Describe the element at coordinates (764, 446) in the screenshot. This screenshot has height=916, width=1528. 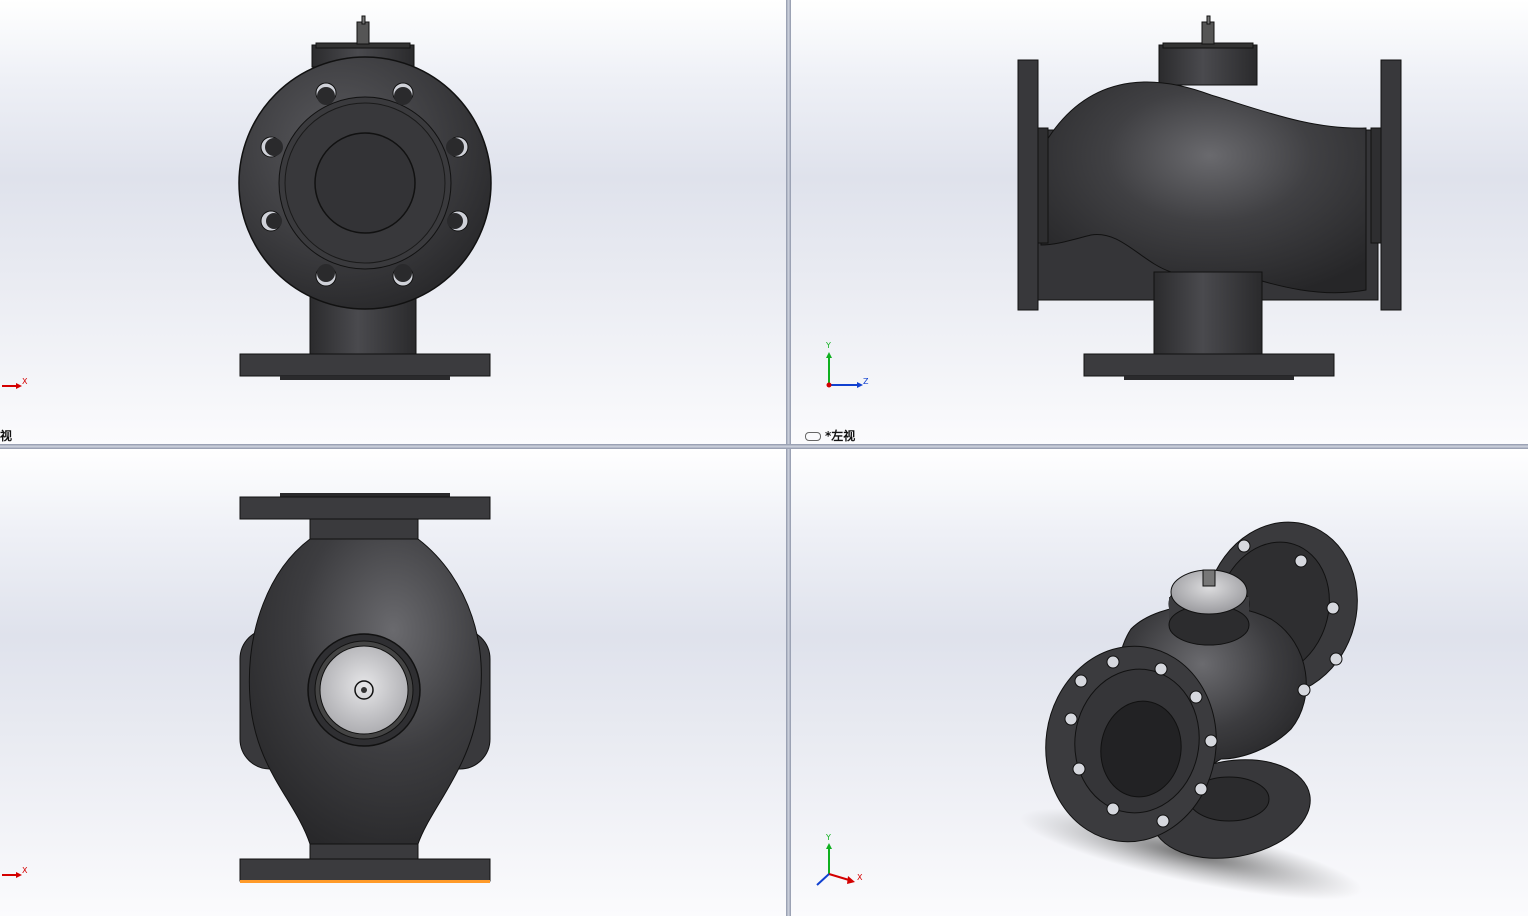
I see `viewport-splitter-horizontal` at that location.